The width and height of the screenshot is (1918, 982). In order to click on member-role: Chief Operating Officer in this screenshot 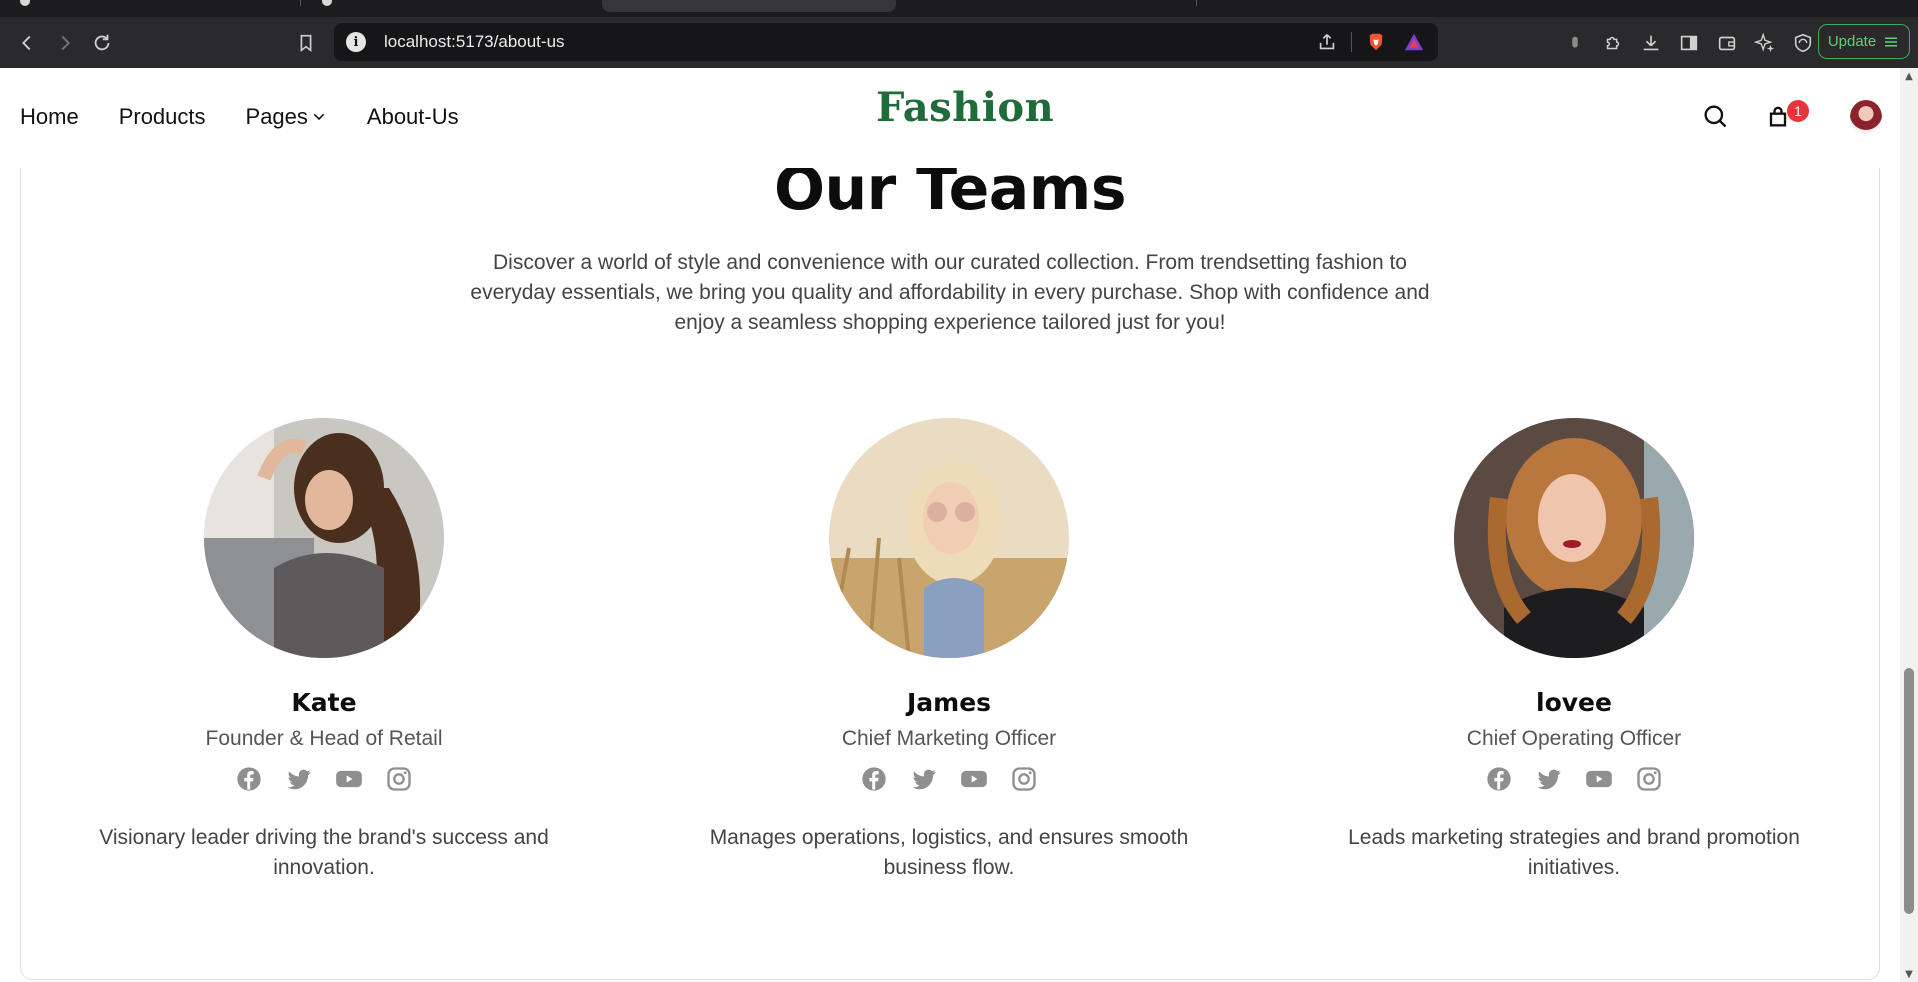, I will do `click(1574, 738)`.